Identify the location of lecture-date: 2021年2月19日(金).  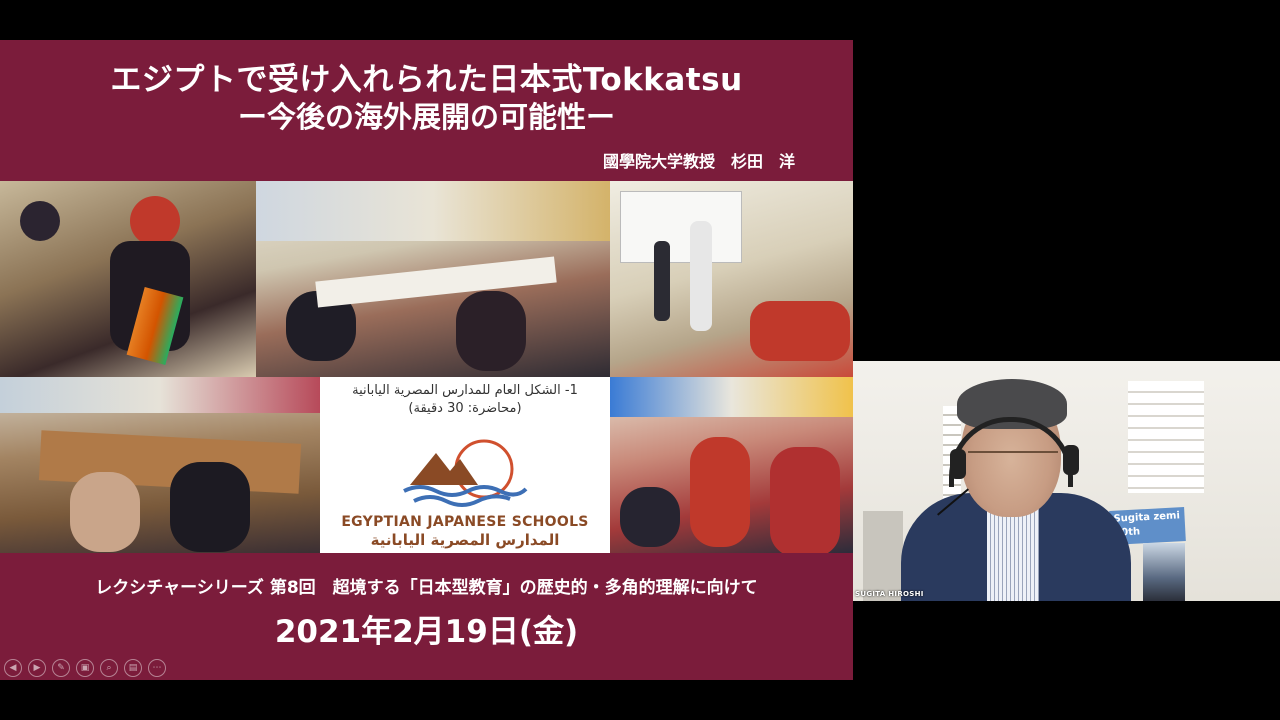
(426, 632).